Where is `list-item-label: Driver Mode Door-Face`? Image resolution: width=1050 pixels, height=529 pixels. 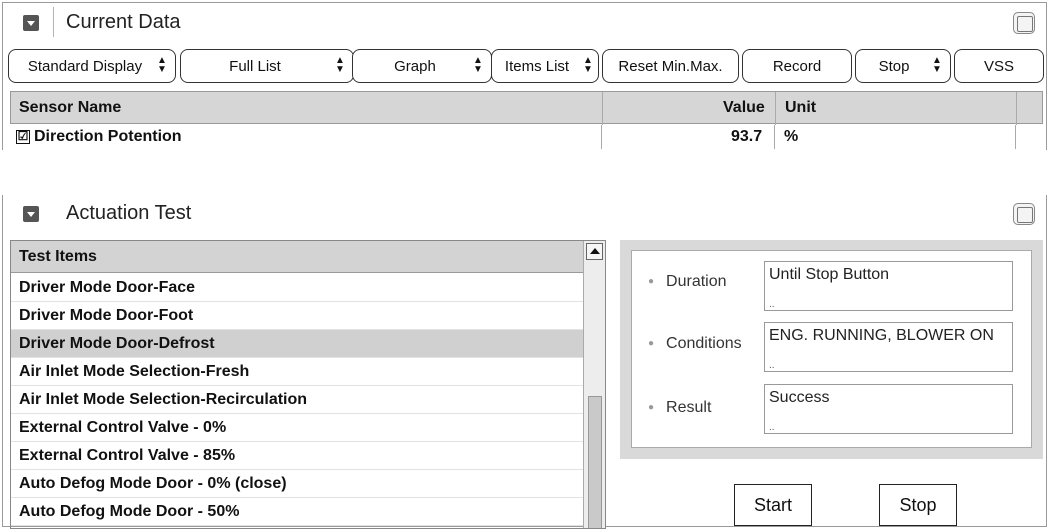
list-item-label: Driver Mode Door-Face is located at coordinates (107, 287).